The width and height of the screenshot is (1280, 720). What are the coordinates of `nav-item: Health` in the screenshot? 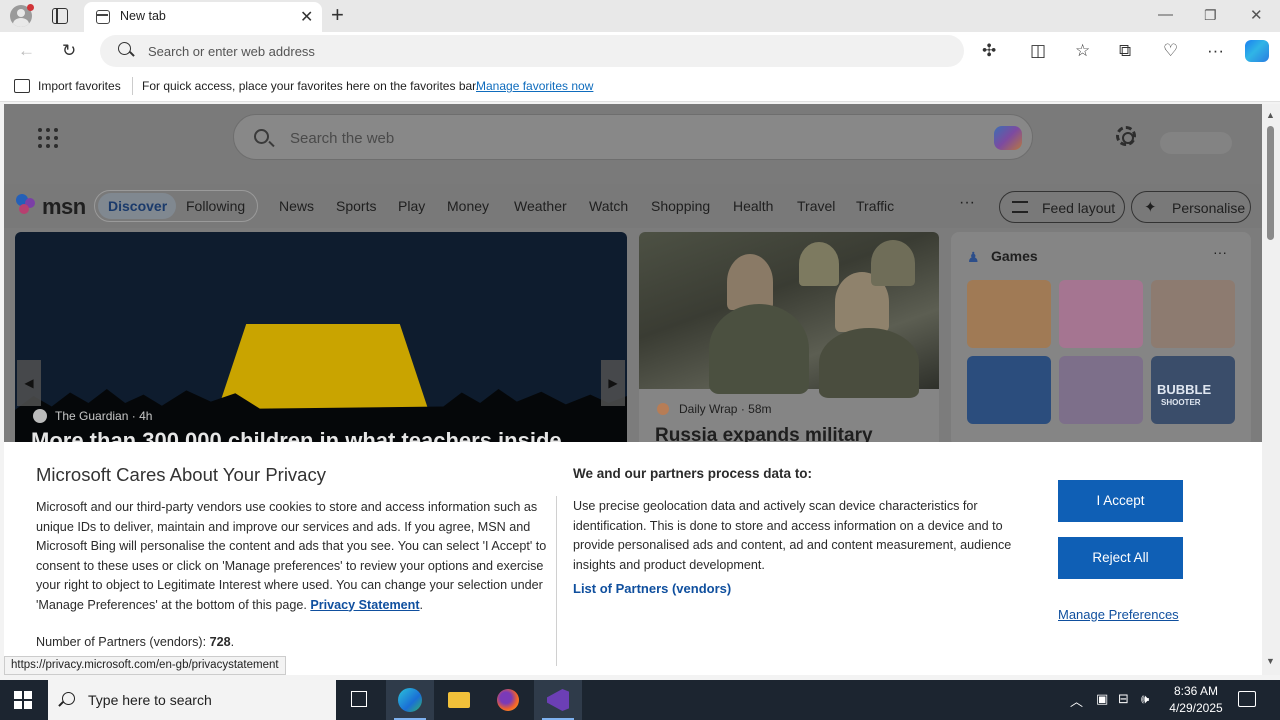 It's located at (753, 206).